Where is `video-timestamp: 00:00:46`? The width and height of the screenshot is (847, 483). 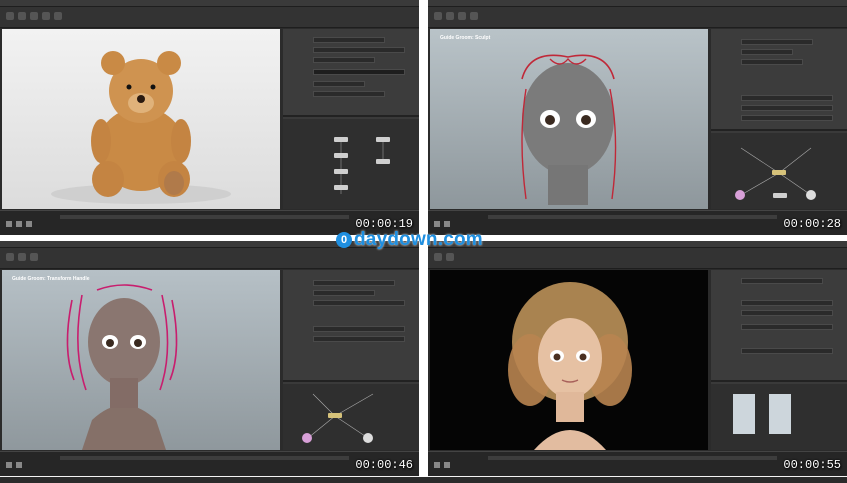
video-timestamp: 00:00:46 is located at coordinates (384, 465).